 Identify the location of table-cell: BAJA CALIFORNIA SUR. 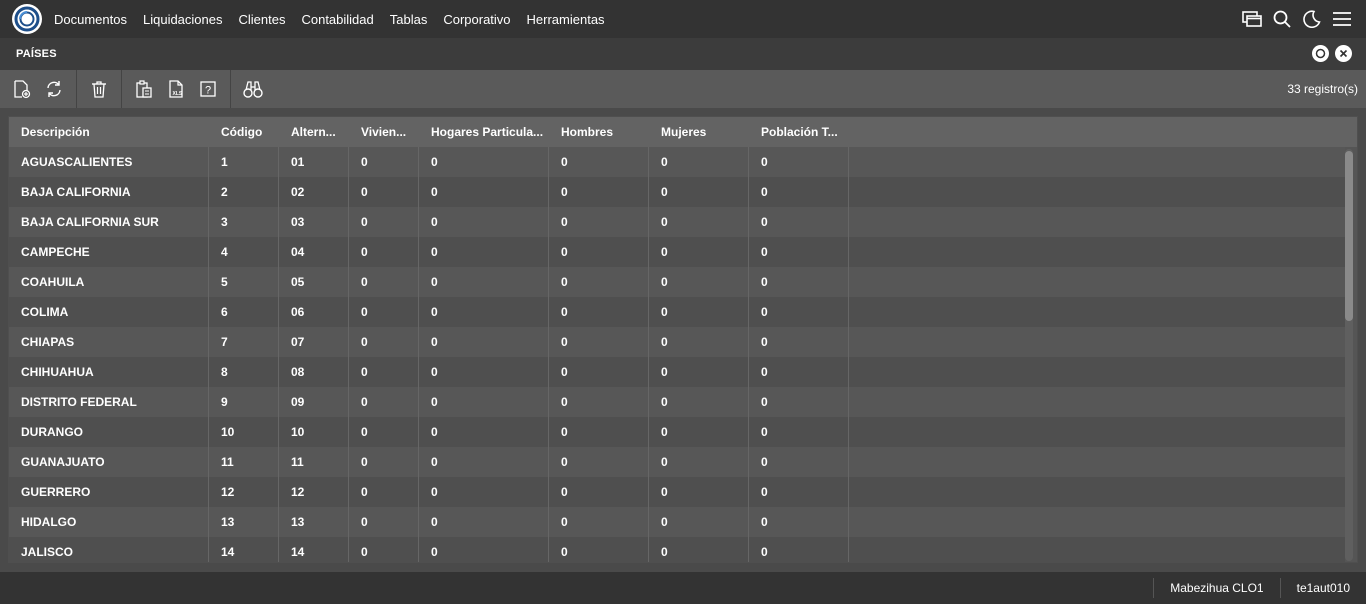
(109, 222).